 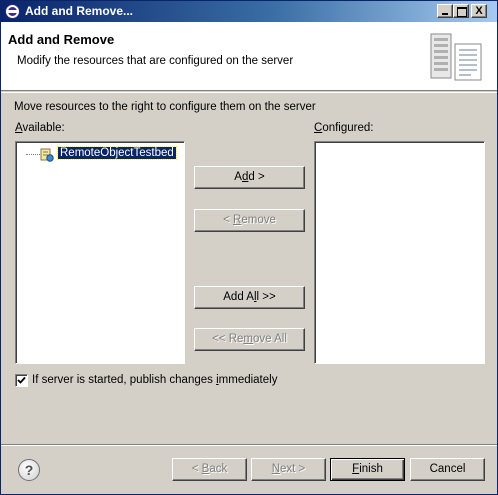 What do you see at coordinates (447, 469) in the screenshot?
I see `cancel-button: Cancel` at bounding box center [447, 469].